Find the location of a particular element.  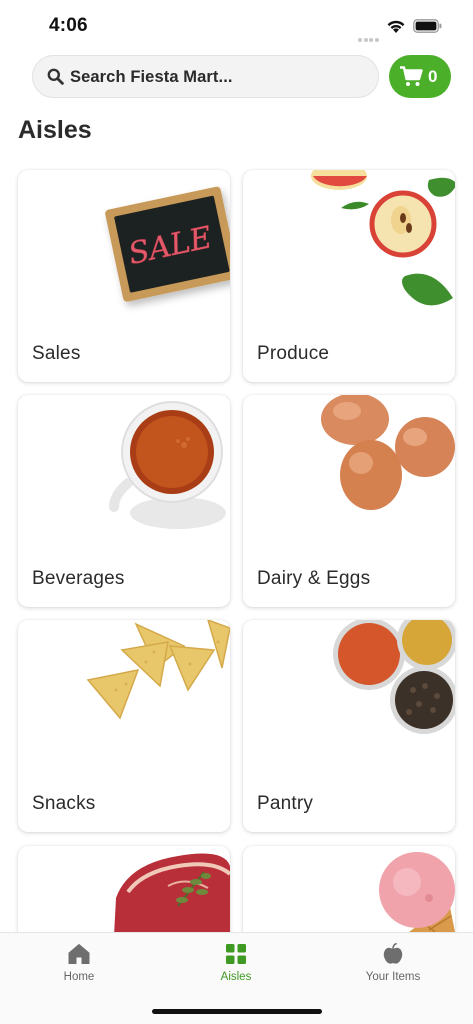

aisle-card-frozen is located at coordinates (349, 889).